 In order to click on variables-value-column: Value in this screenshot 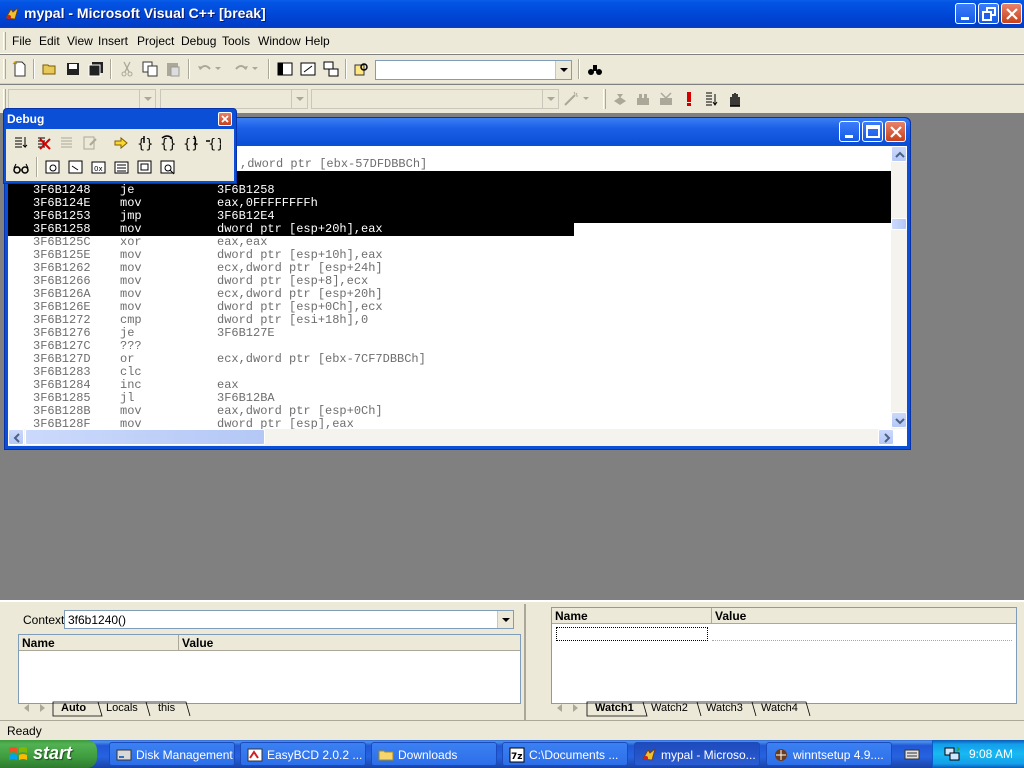, I will do `click(349, 643)`.